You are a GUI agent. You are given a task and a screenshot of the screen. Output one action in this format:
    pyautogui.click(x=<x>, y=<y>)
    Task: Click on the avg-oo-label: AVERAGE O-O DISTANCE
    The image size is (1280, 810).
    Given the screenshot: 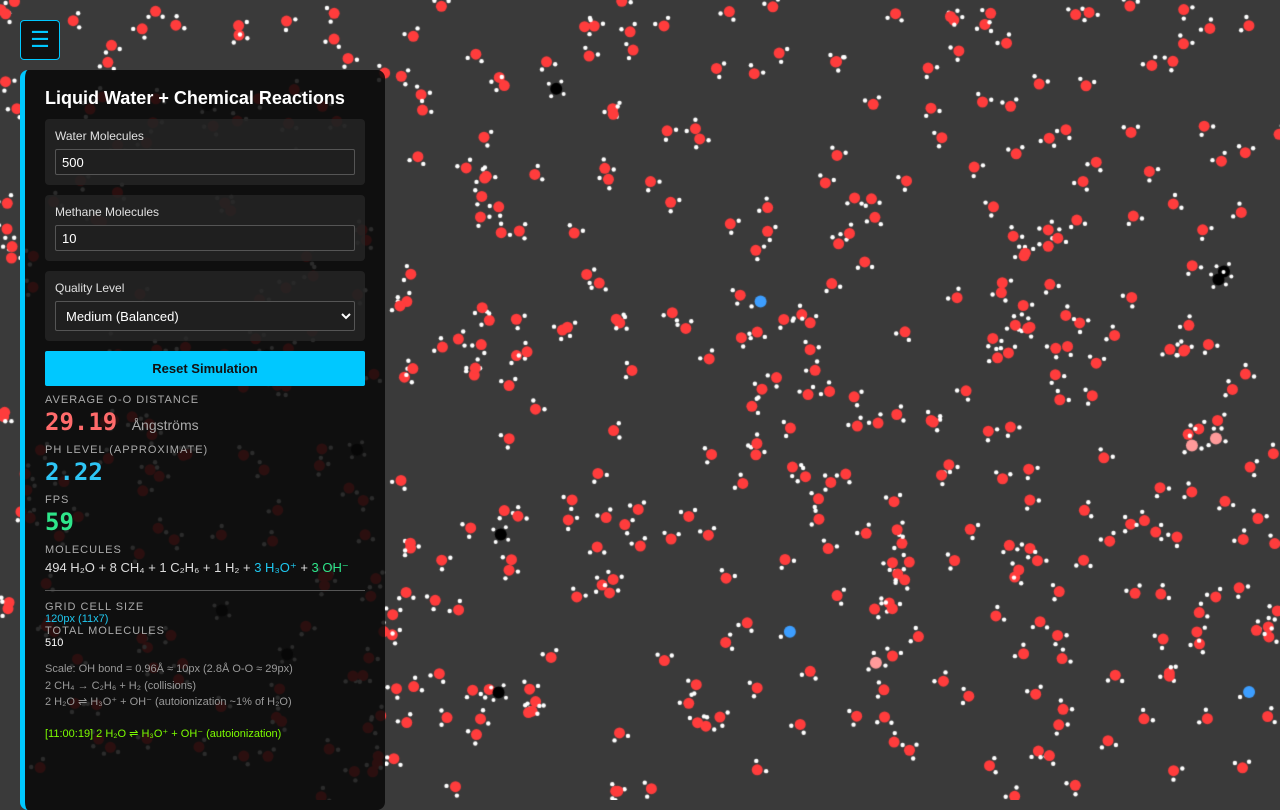 What is the action you would take?
    pyautogui.click(x=122, y=400)
    